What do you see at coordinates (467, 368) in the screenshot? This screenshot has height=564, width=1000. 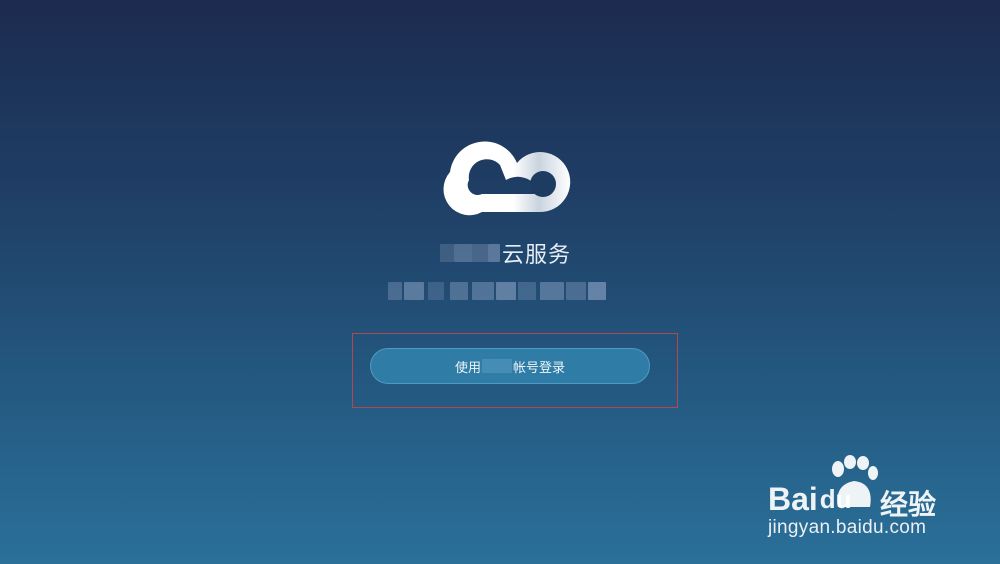 I see `login-button-label-prefix: 使用` at bounding box center [467, 368].